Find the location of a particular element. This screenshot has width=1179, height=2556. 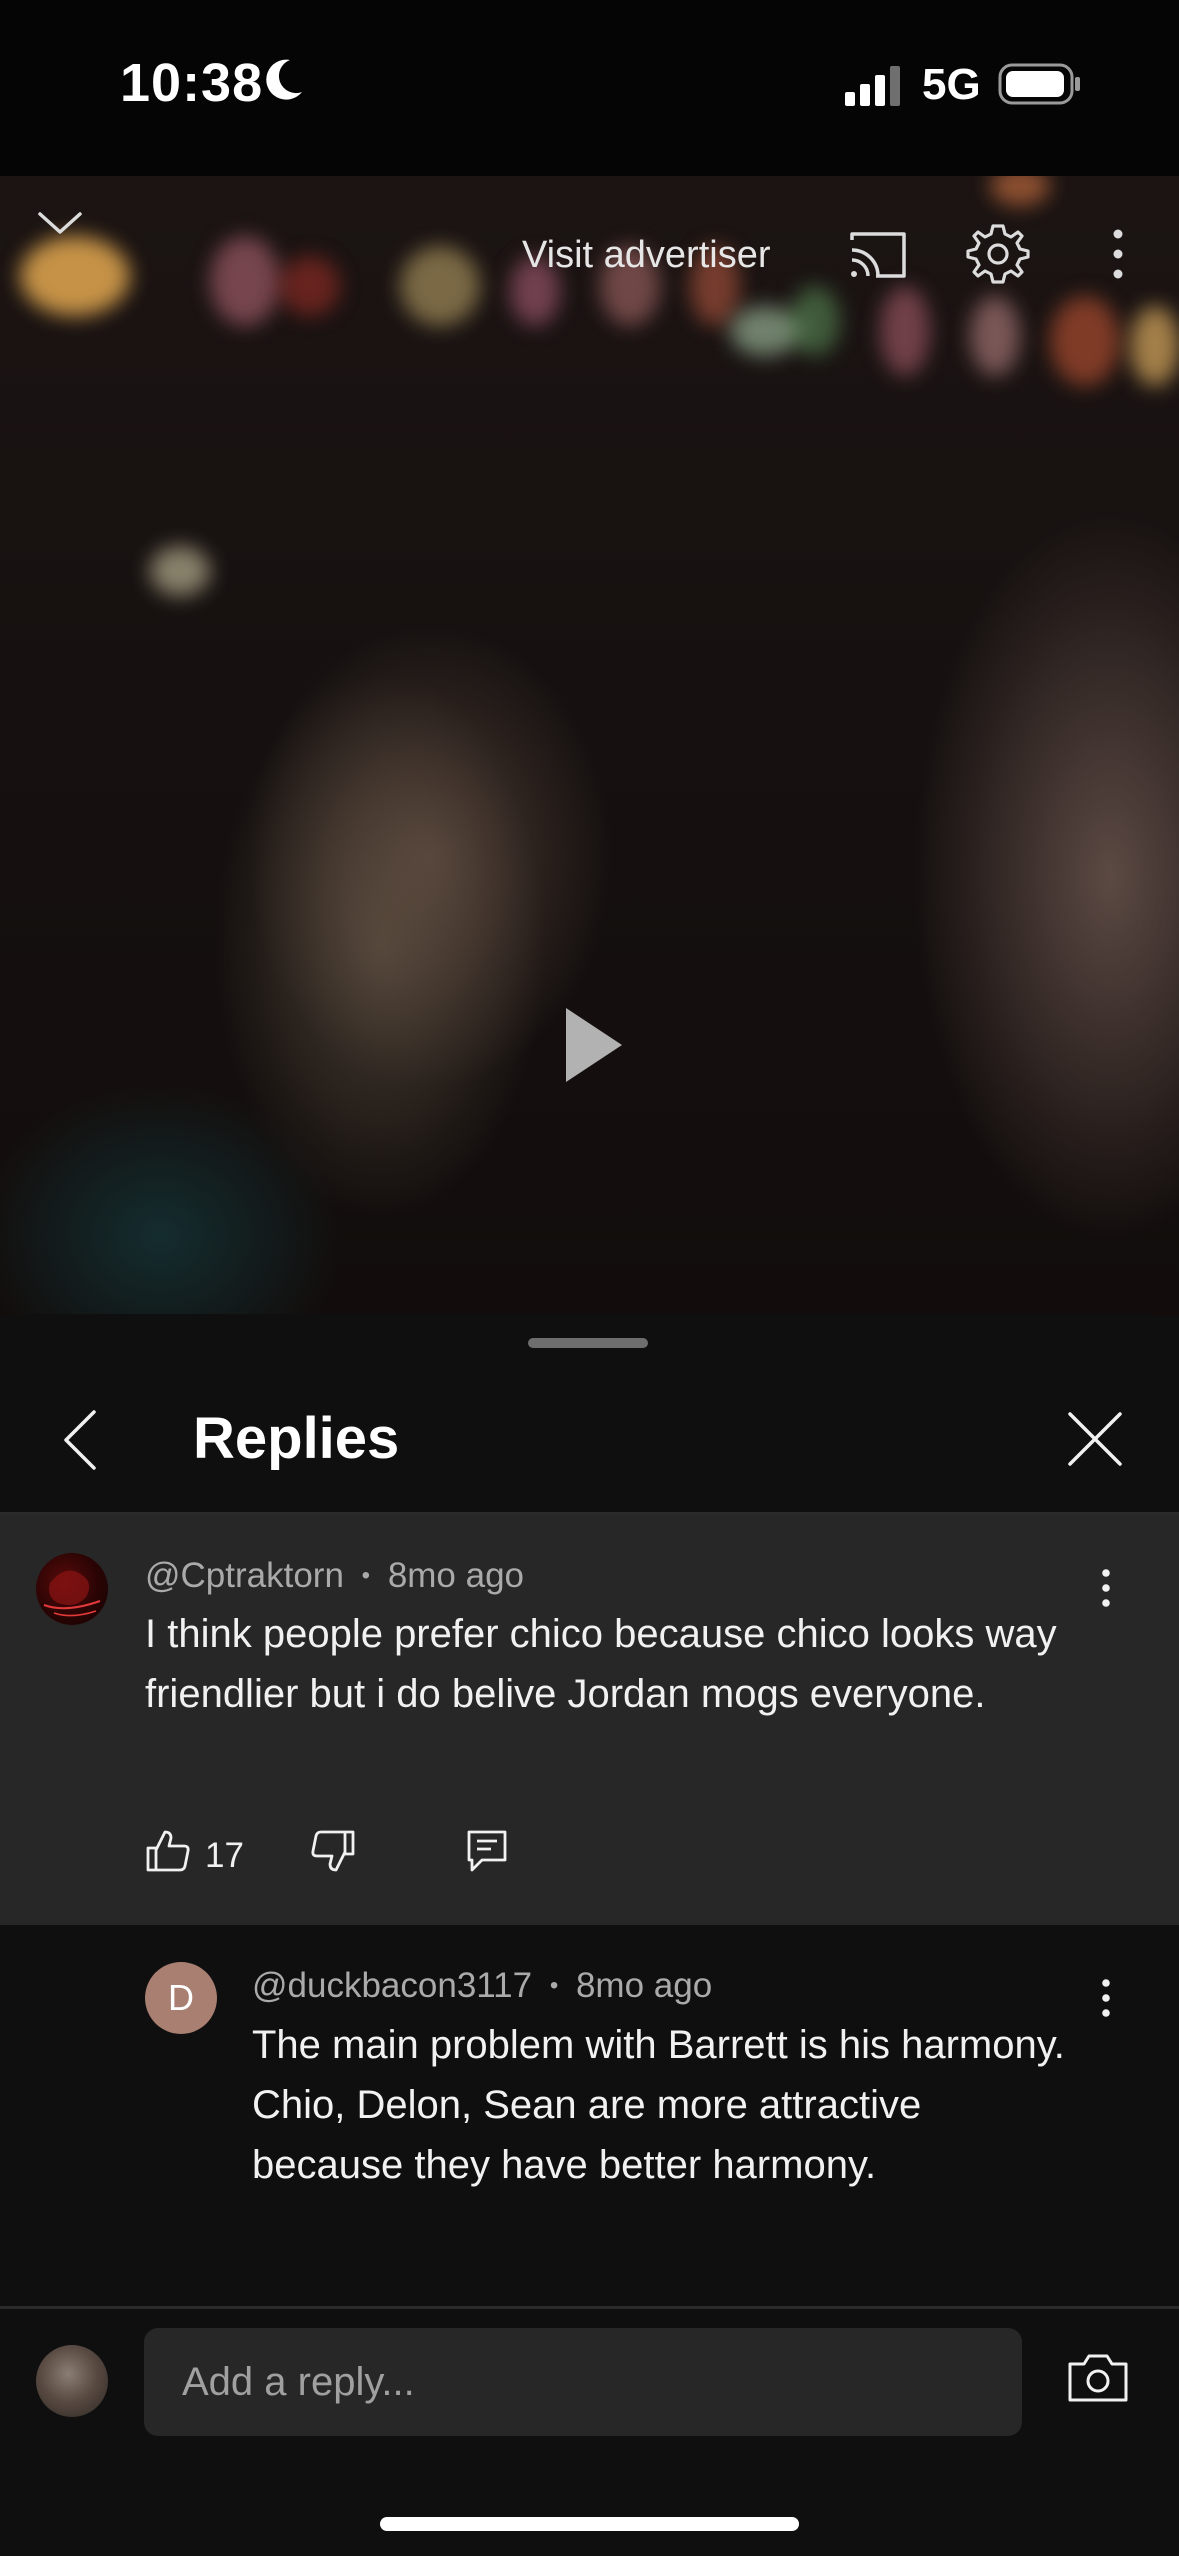

network-type: 5G is located at coordinates (951, 84).